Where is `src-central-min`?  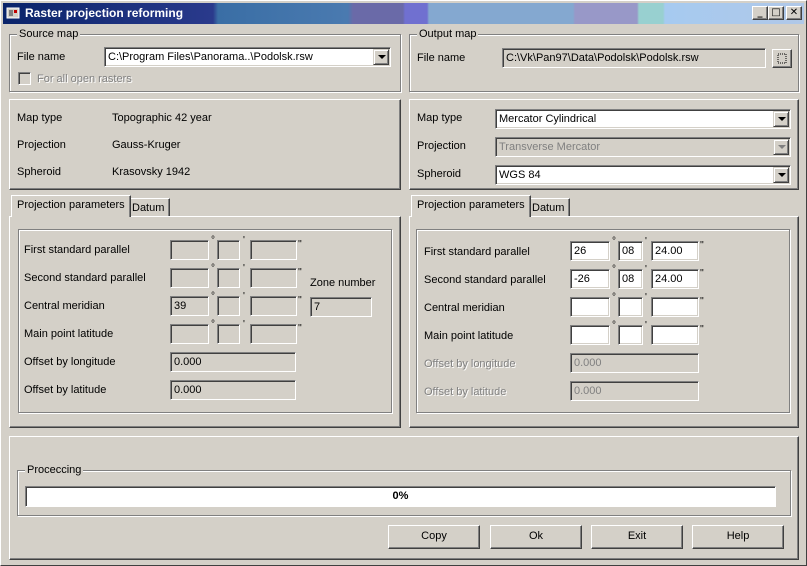 src-central-min is located at coordinates (228, 306).